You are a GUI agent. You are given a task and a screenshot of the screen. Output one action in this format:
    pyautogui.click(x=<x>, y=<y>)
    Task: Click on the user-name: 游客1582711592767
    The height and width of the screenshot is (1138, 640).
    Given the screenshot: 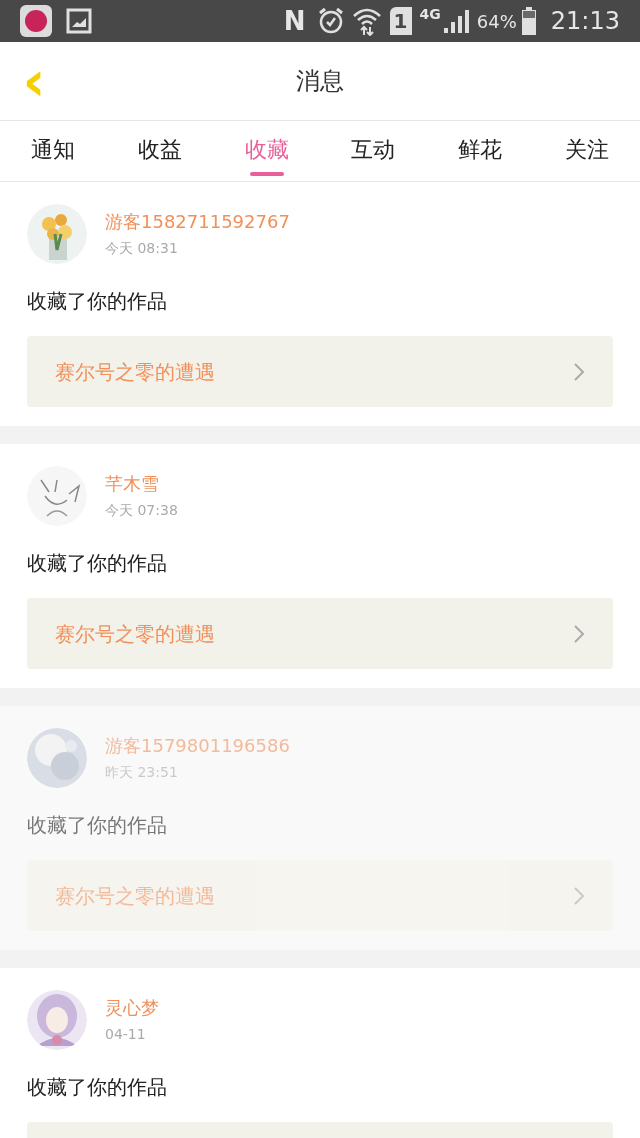 What is the action you would take?
    pyautogui.click(x=197, y=222)
    